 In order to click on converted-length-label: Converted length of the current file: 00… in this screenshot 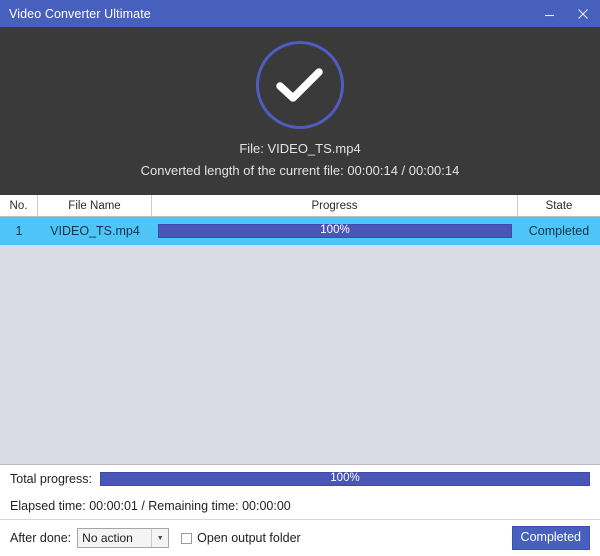, I will do `click(300, 170)`.